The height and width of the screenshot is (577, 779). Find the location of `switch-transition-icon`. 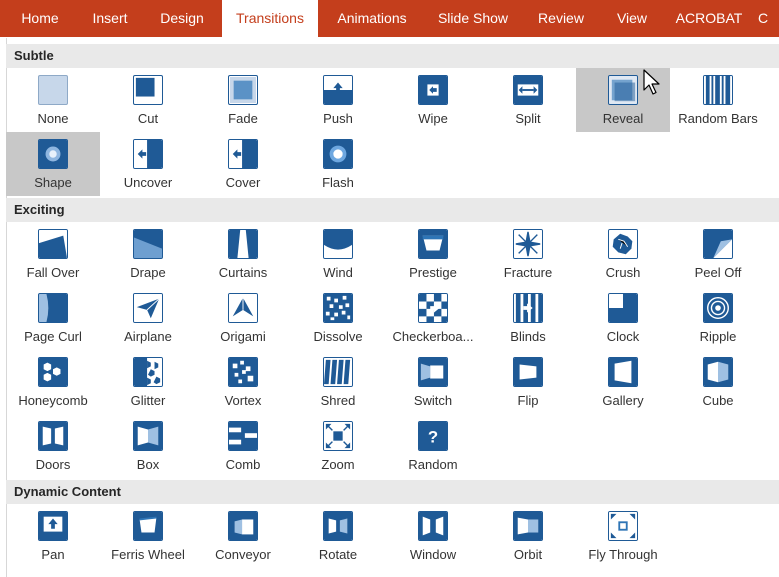

switch-transition-icon is located at coordinates (433, 372).